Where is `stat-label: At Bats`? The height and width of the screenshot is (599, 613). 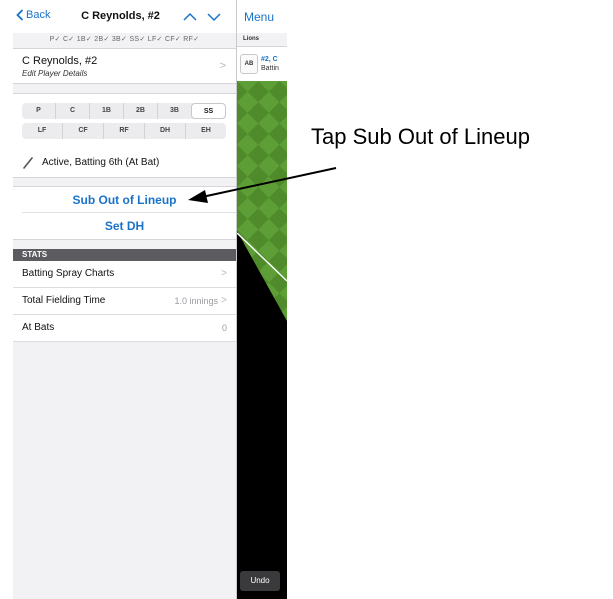 stat-label: At Bats is located at coordinates (38, 327).